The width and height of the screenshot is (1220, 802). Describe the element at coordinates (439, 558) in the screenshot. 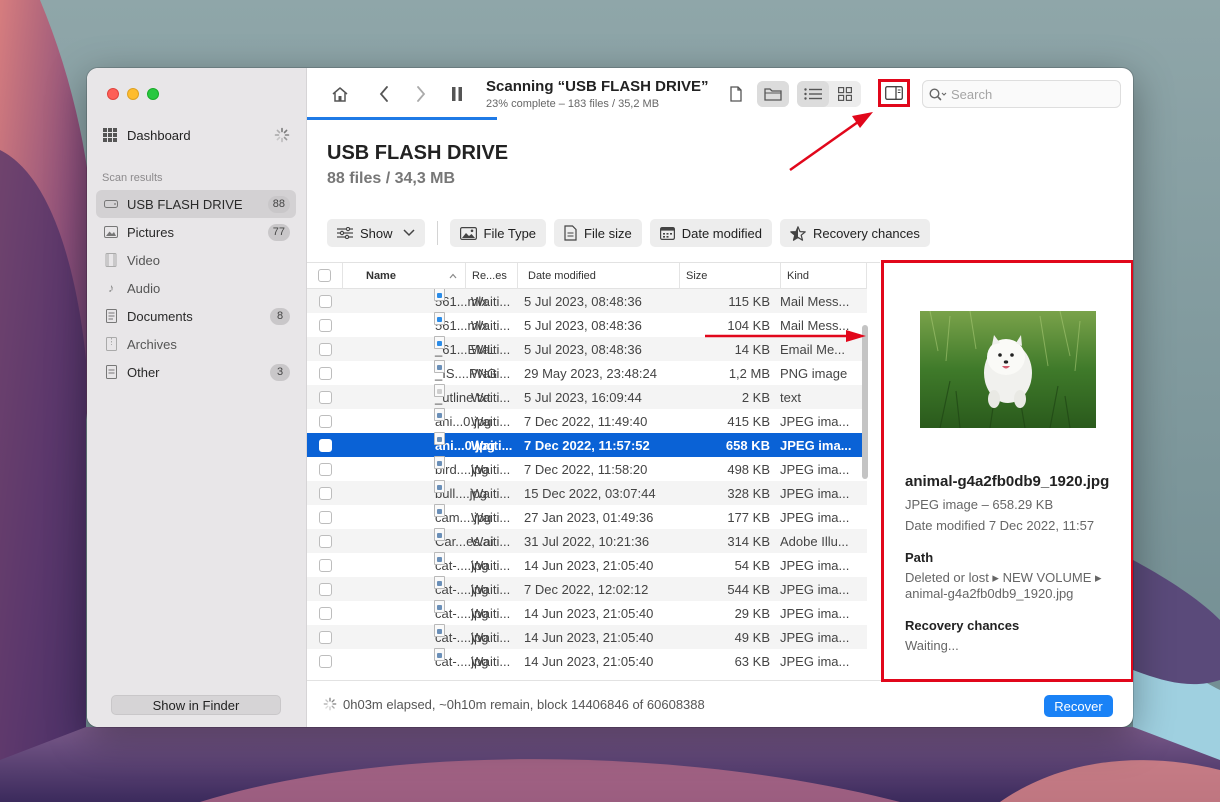

I see `image-file-icon` at that location.